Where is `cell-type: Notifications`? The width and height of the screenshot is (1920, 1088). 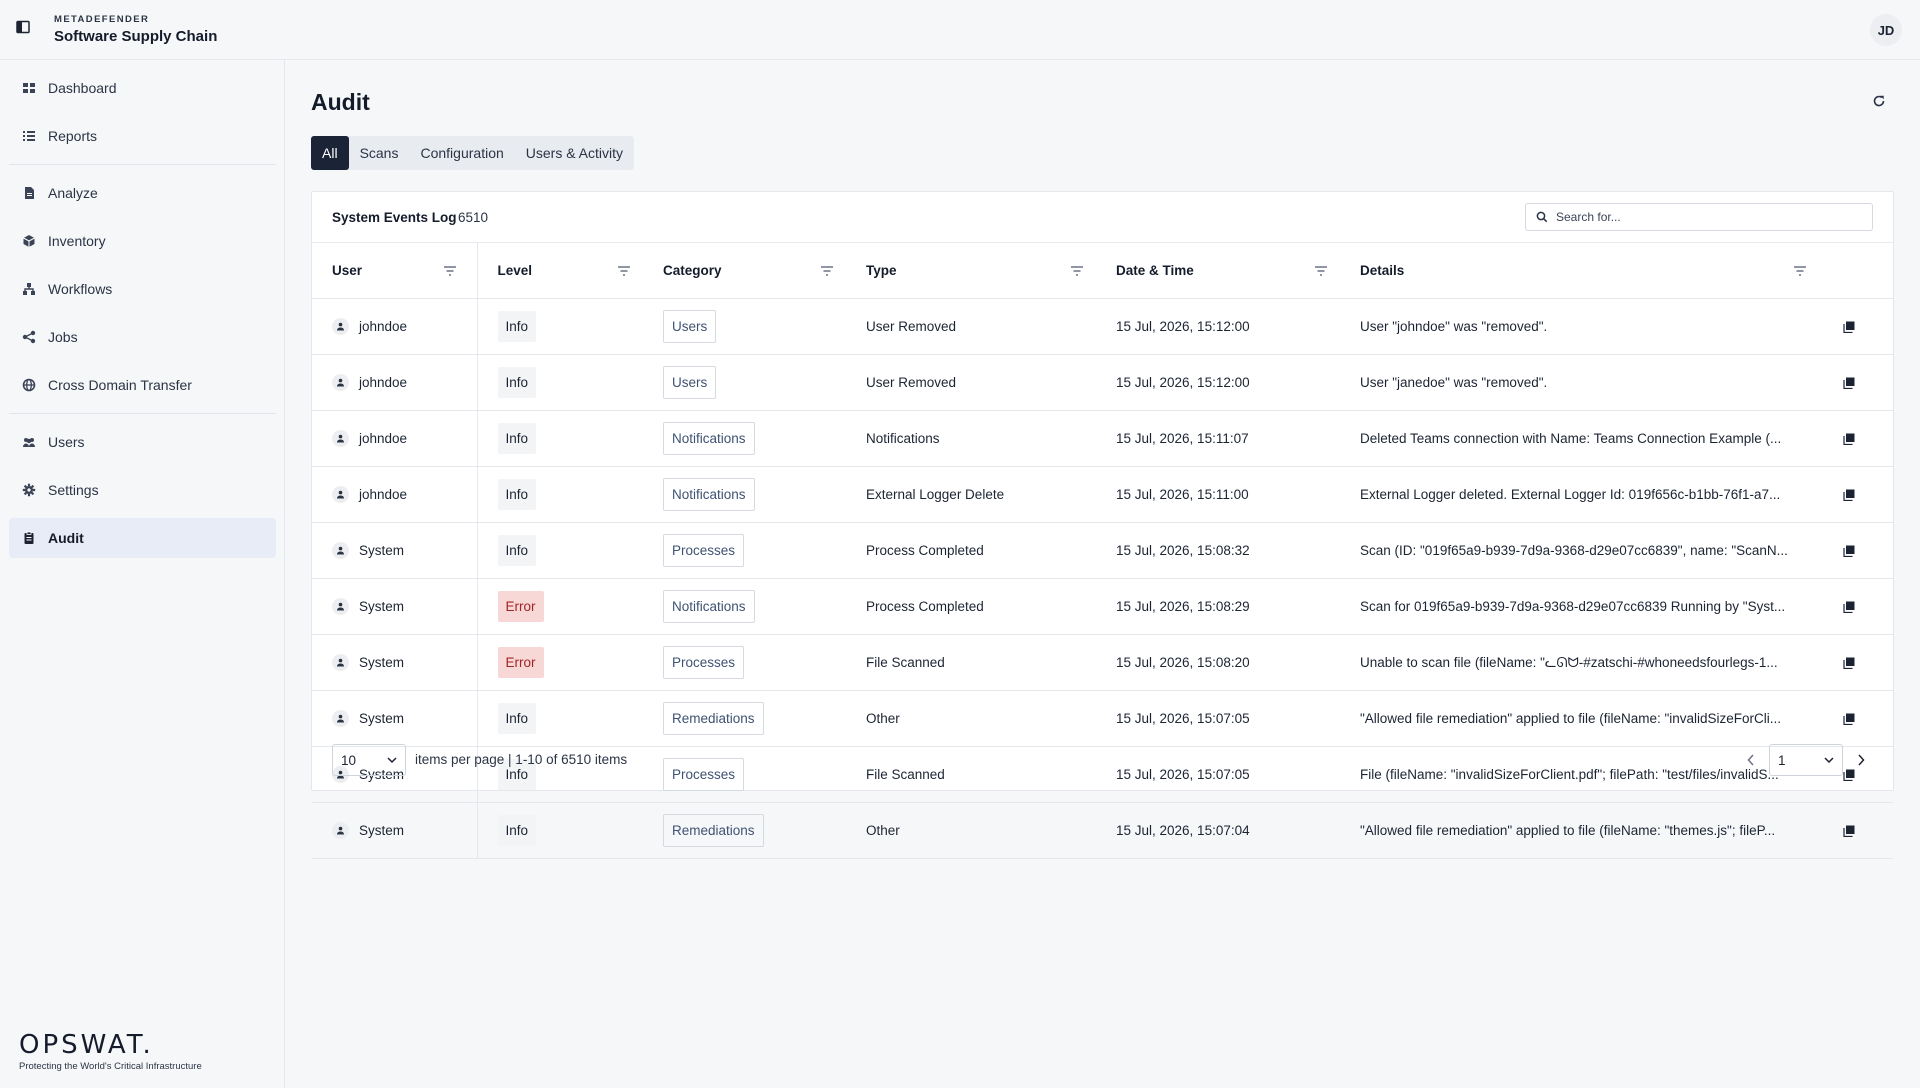
cell-type: Notifications is located at coordinates (971, 438).